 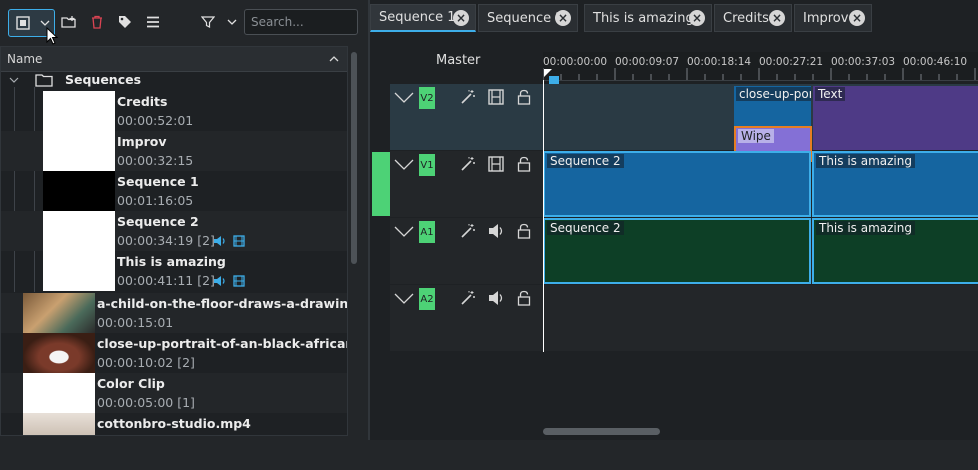 I want to click on master-label: Master, so click(x=458, y=60).